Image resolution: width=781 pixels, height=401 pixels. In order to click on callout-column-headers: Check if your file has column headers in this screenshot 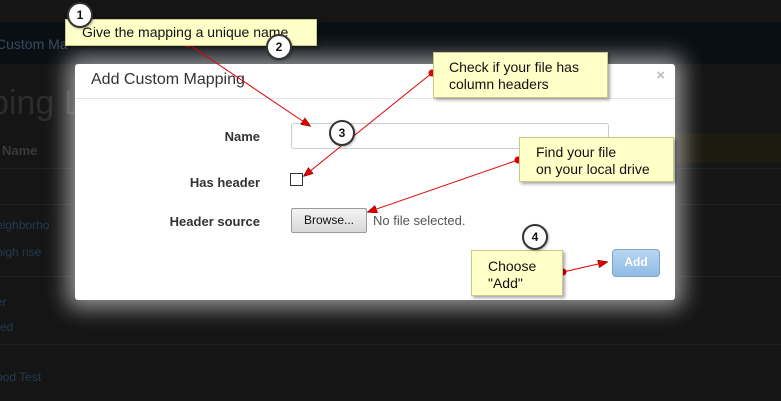, I will do `click(520, 75)`.